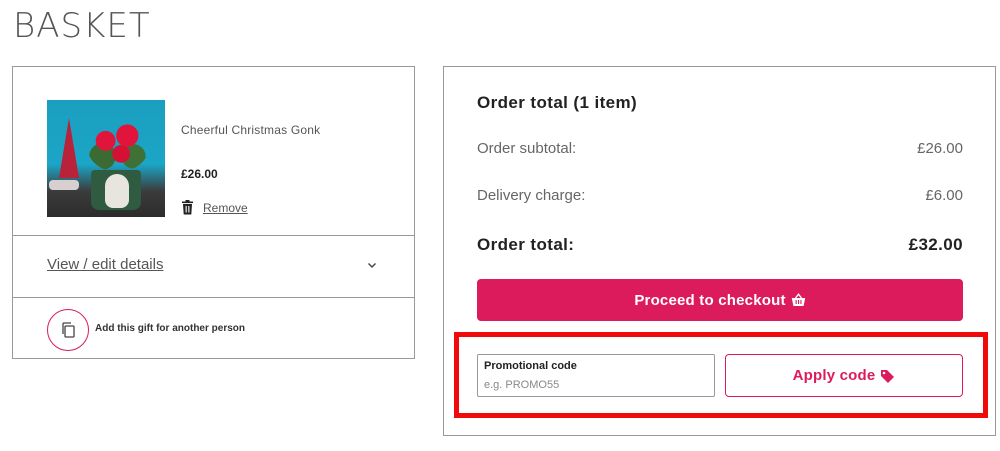 This screenshot has width=1000, height=451. I want to click on subtotal-row: Order subtotal: £26.00, so click(720, 148).